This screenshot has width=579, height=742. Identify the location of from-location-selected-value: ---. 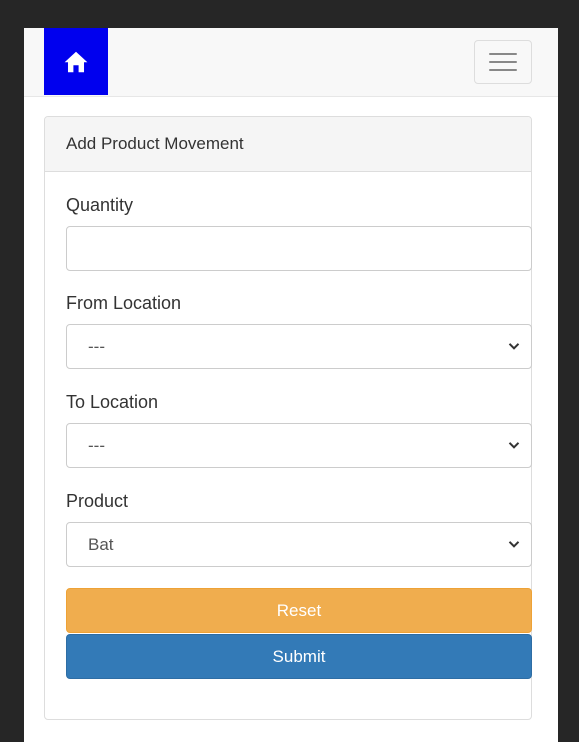
(96, 346).